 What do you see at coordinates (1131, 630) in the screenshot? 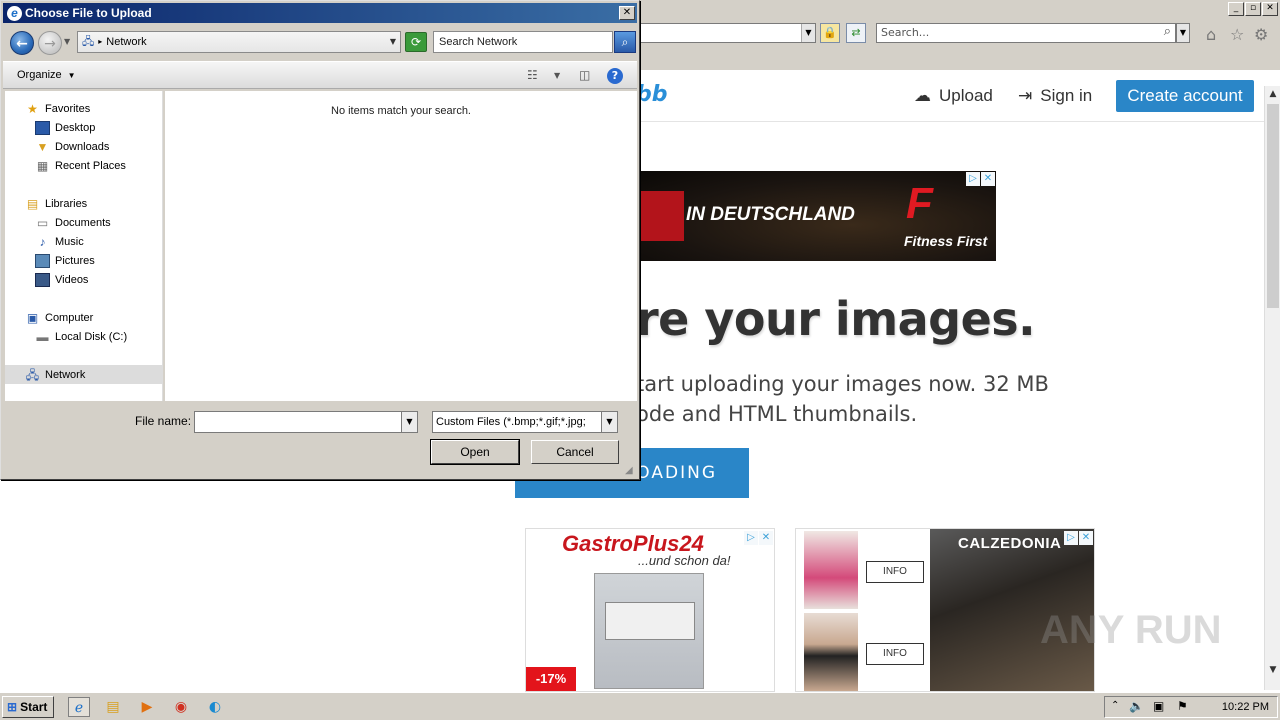
I see `anyrun-watermark: ANY RUN` at bounding box center [1131, 630].